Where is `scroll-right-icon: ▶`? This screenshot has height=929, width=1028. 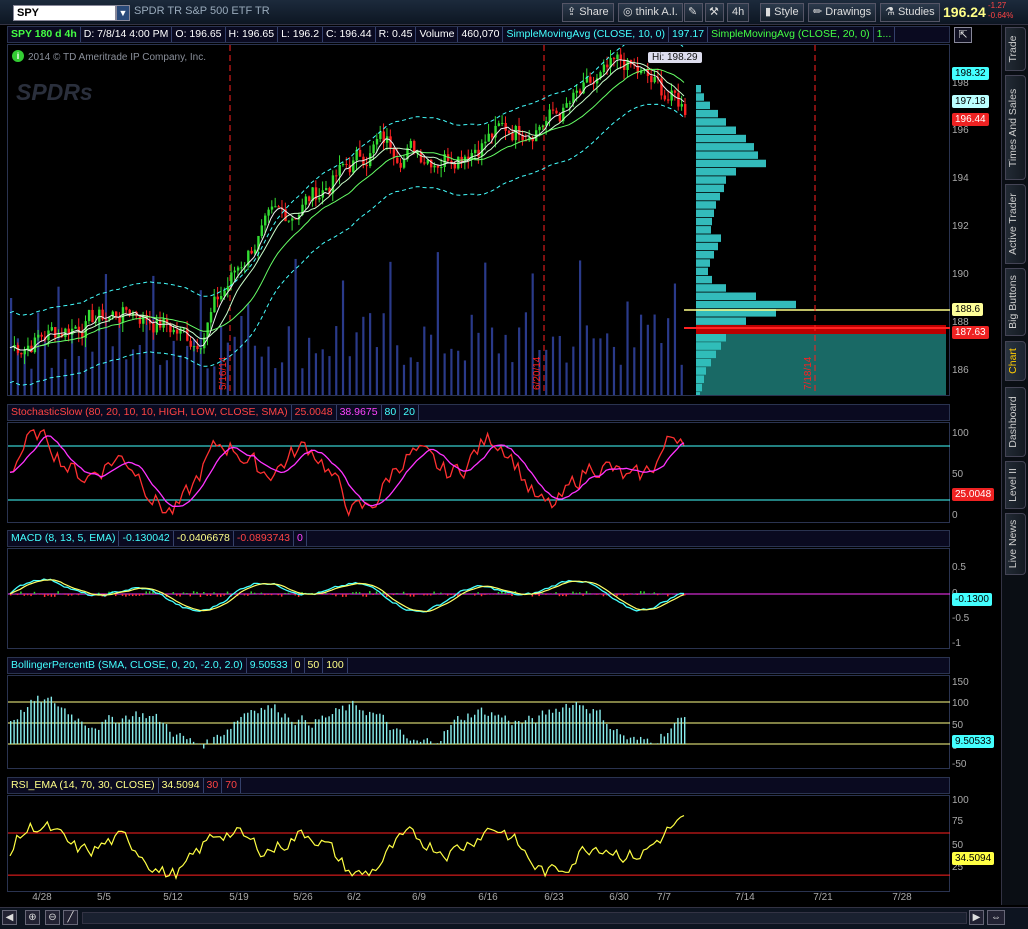
scroll-right-icon: ▶ is located at coordinates (976, 917).